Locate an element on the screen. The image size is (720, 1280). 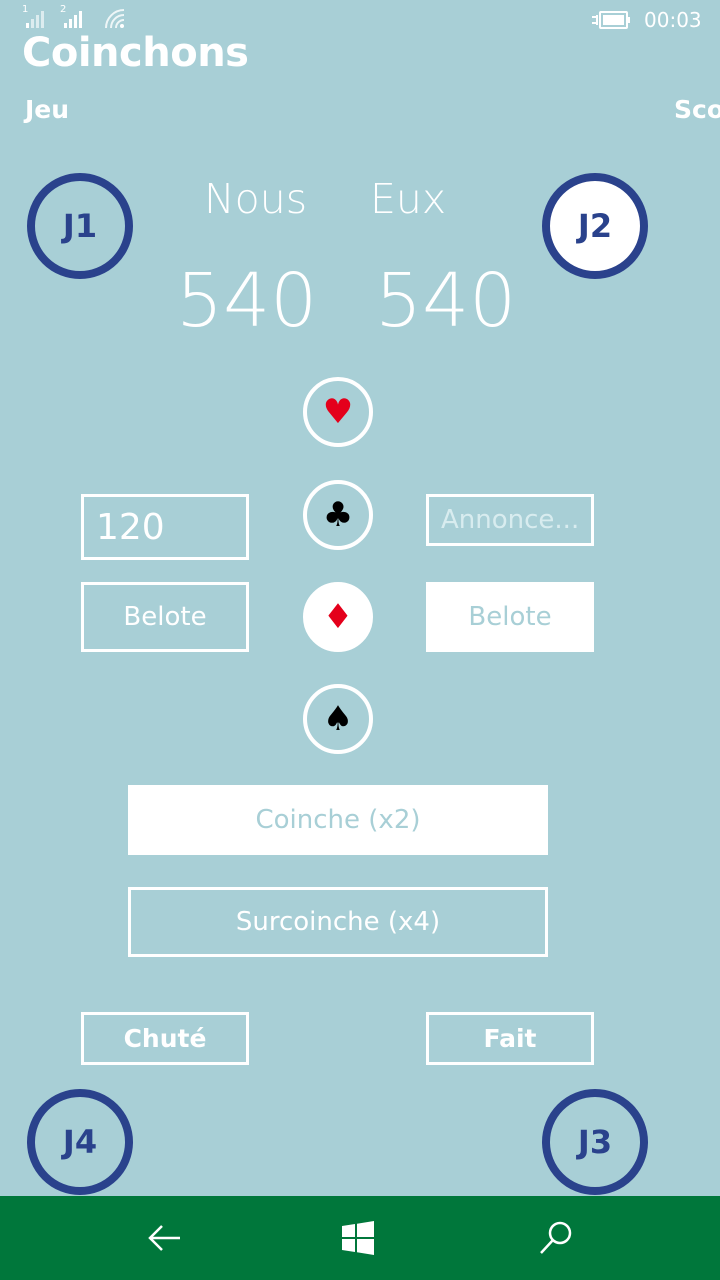
search-button is located at coordinates (556, 1238).